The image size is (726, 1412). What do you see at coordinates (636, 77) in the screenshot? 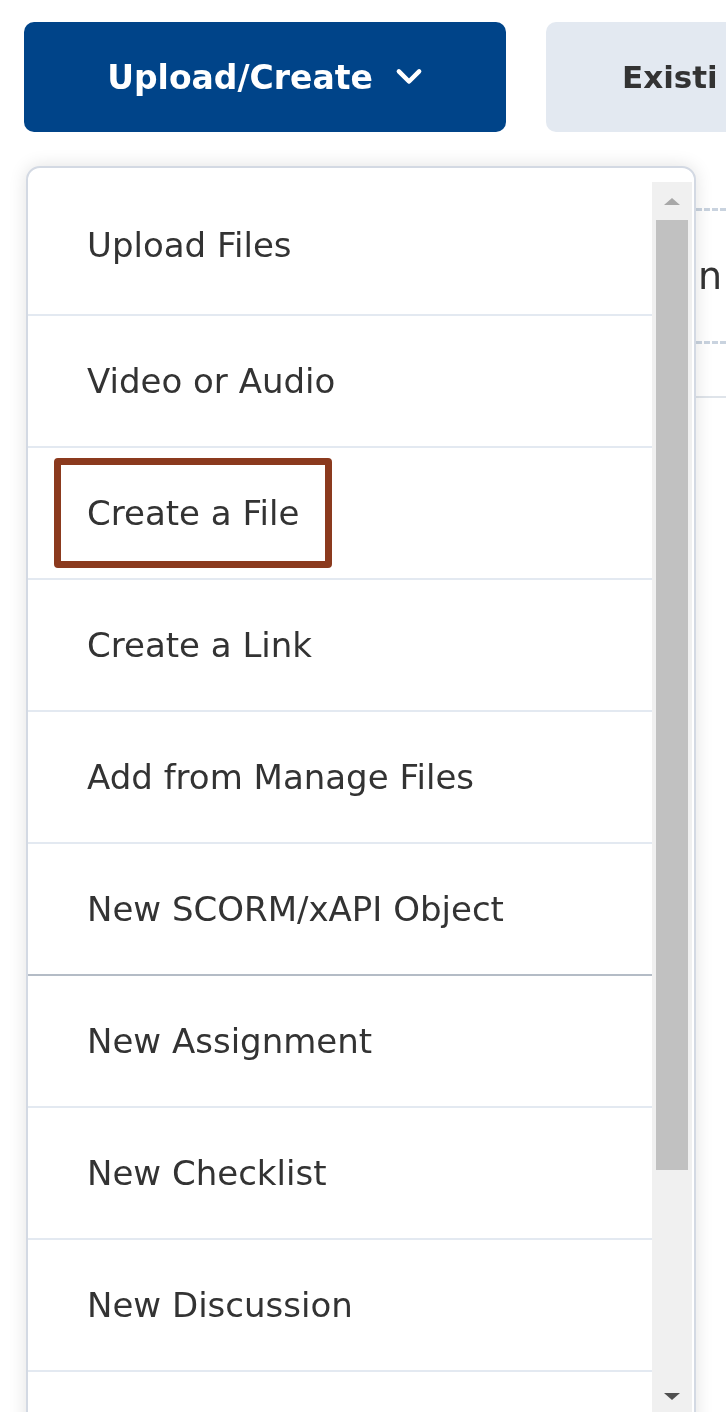
I see `existing-button: Existi` at bounding box center [636, 77].